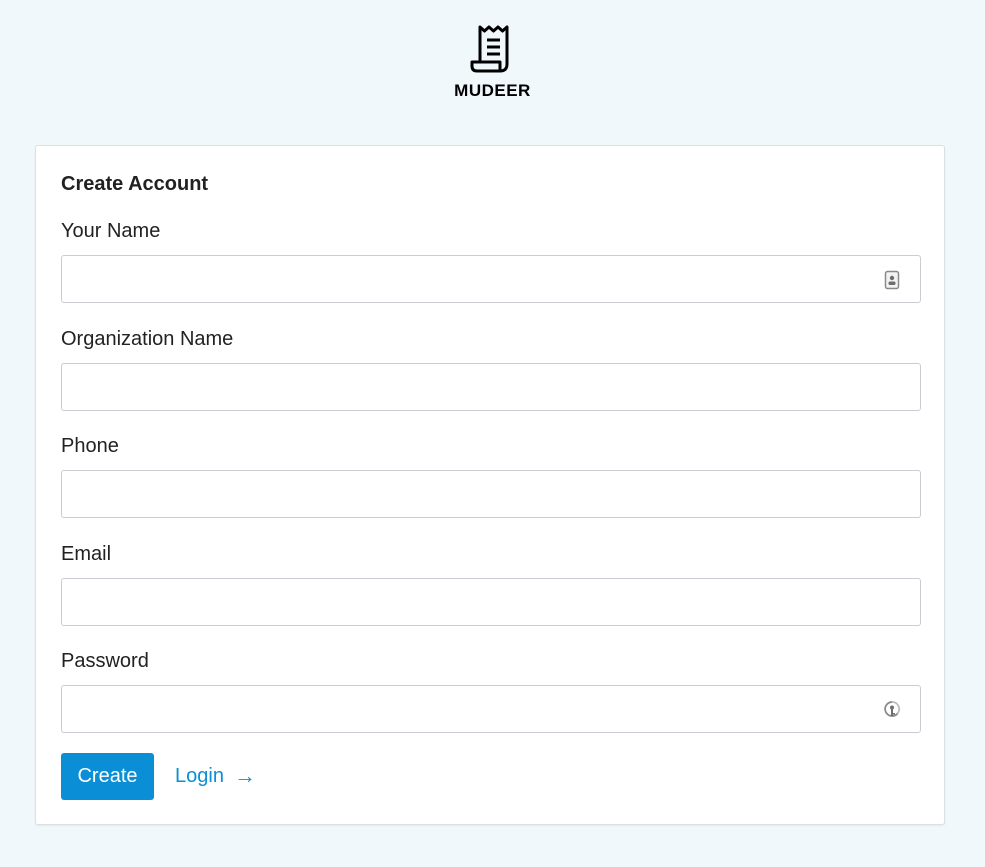 The width and height of the screenshot is (985, 867). What do you see at coordinates (135, 184) in the screenshot?
I see `page-title: Create Account` at bounding box center [135, 184].